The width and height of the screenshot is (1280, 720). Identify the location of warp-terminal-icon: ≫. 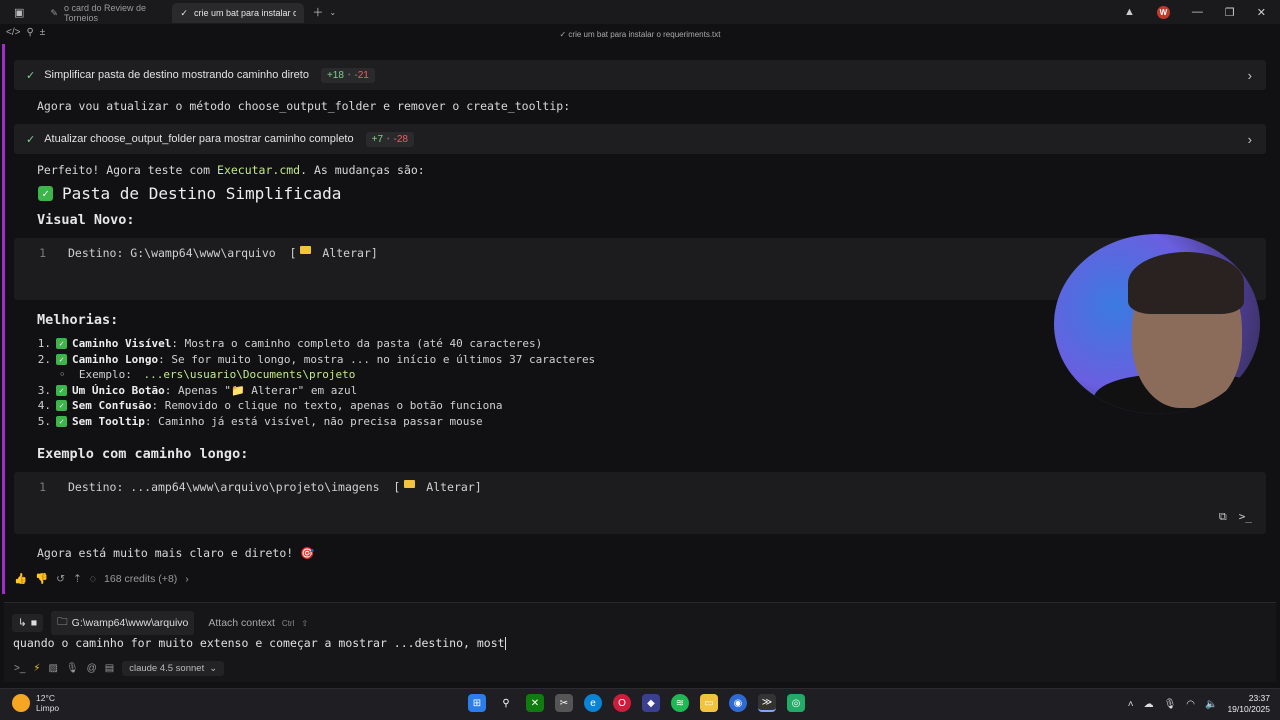
(767, 703).